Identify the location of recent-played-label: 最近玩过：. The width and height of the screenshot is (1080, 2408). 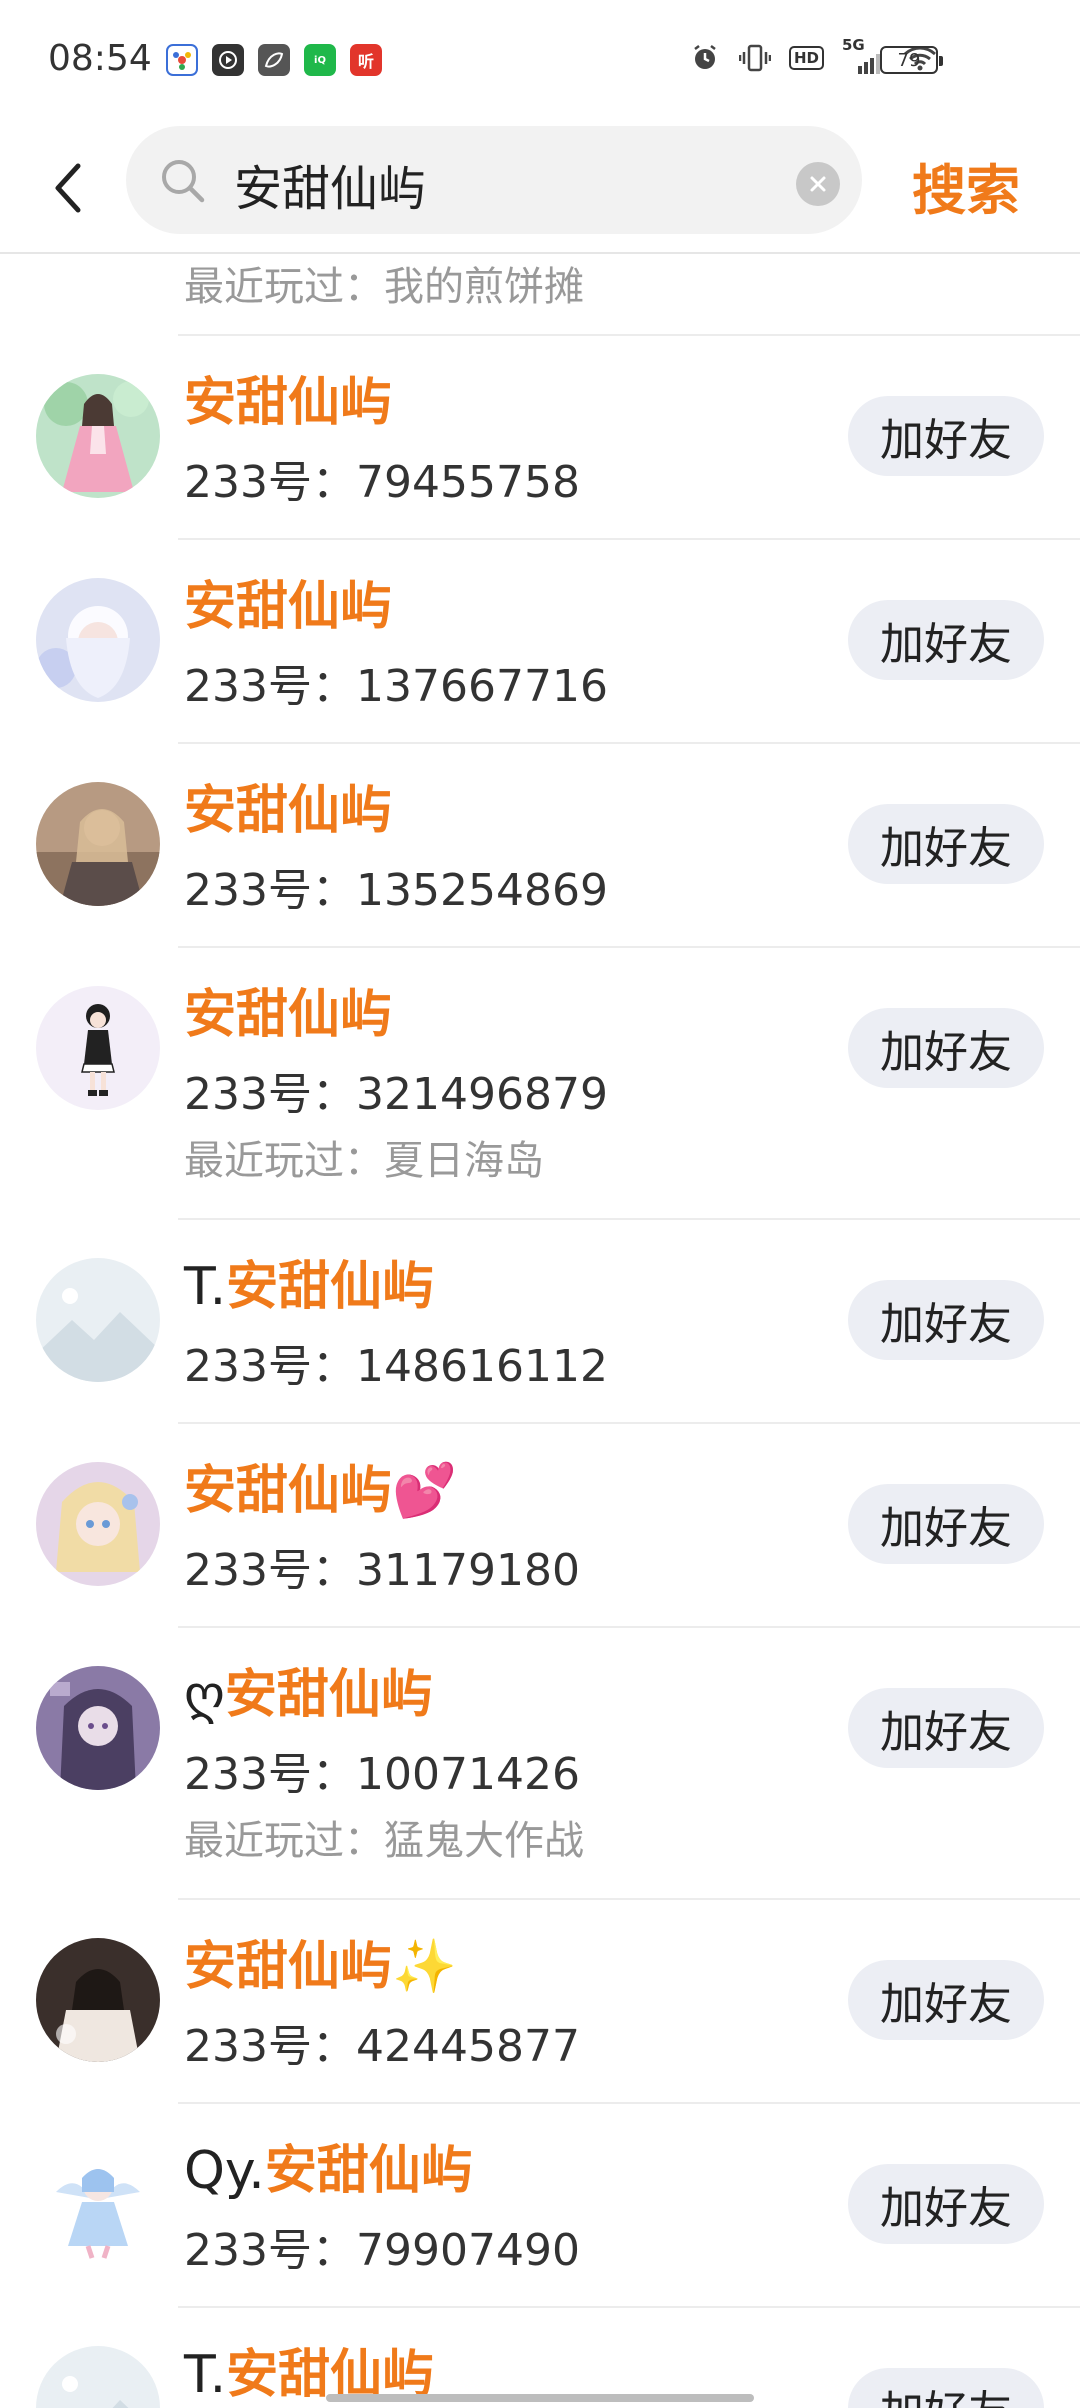
(284, 1161).